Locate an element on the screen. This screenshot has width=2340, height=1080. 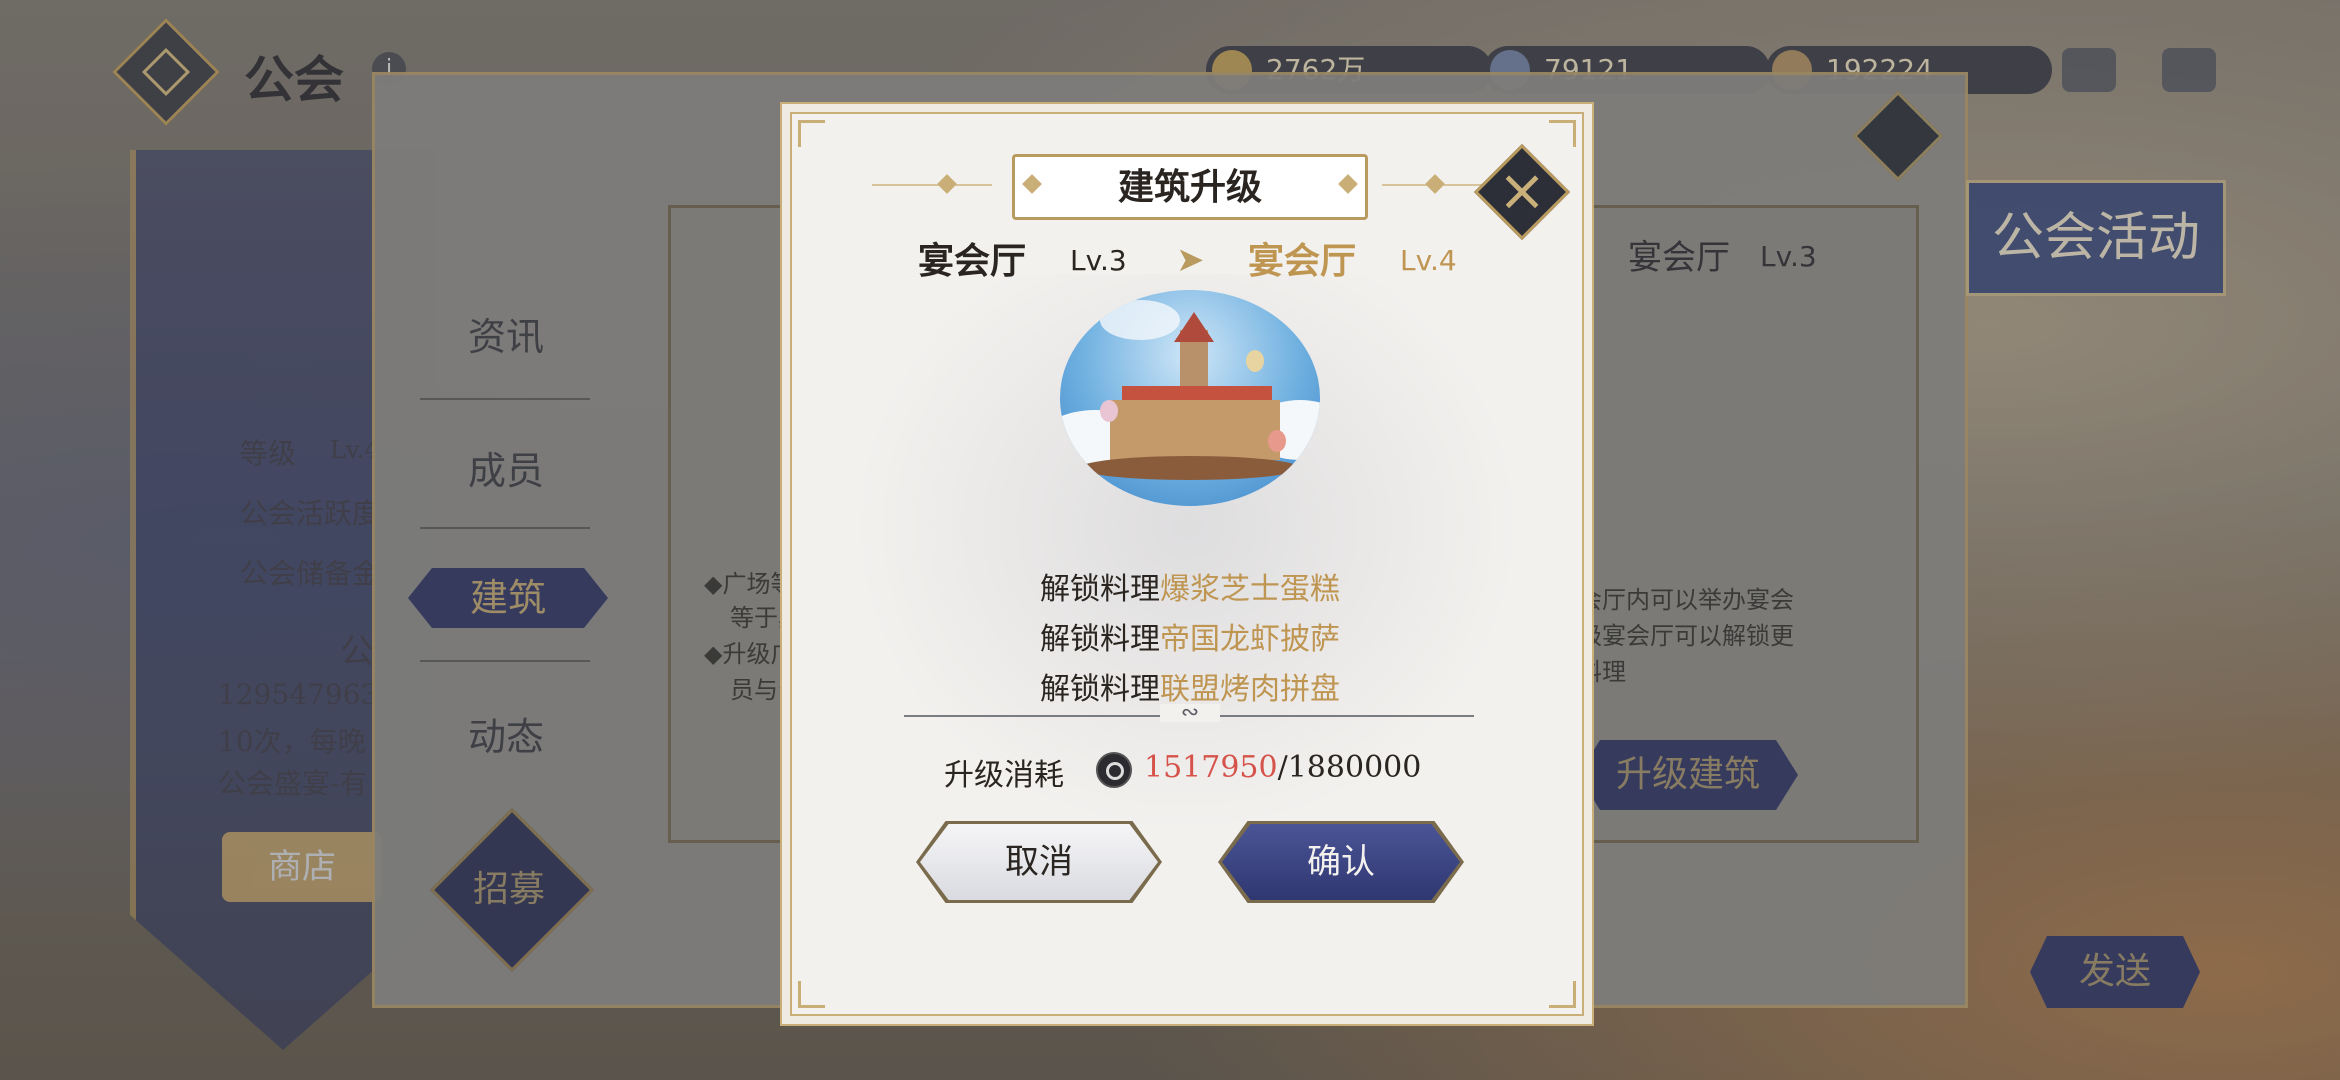
current-building-level: Lv.3 is located at coordinates (1098, 260).